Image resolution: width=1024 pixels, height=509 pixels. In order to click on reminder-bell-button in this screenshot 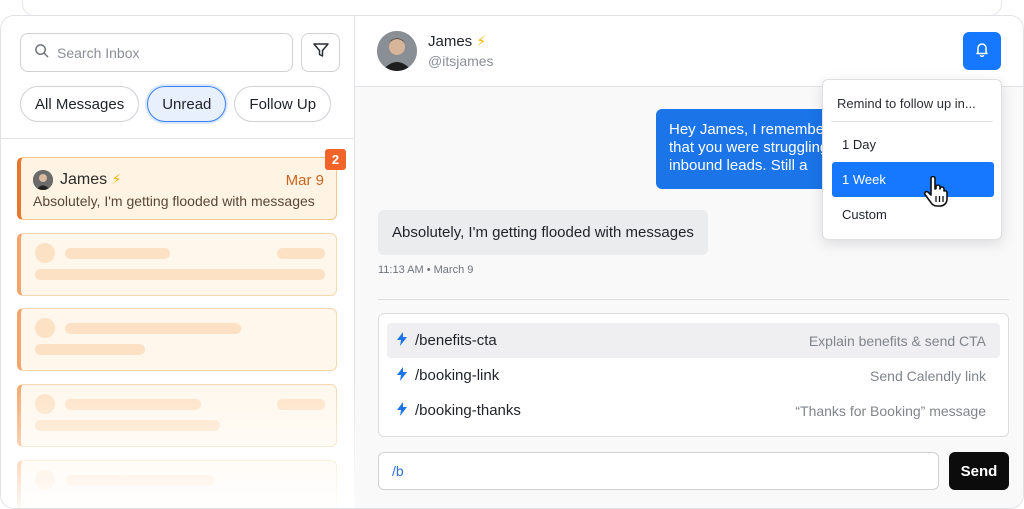, I will do `click(982, 51)`.